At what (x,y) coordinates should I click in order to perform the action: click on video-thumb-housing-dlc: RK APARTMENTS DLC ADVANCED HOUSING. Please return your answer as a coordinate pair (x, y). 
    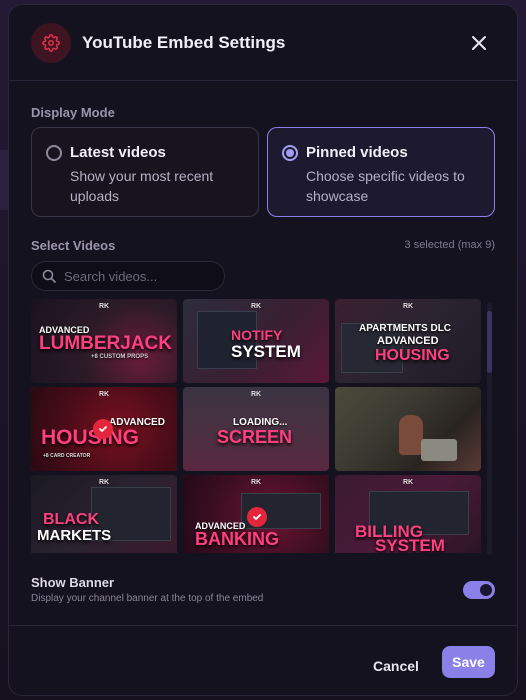
    Looking at the image, I should click on (408, 341).